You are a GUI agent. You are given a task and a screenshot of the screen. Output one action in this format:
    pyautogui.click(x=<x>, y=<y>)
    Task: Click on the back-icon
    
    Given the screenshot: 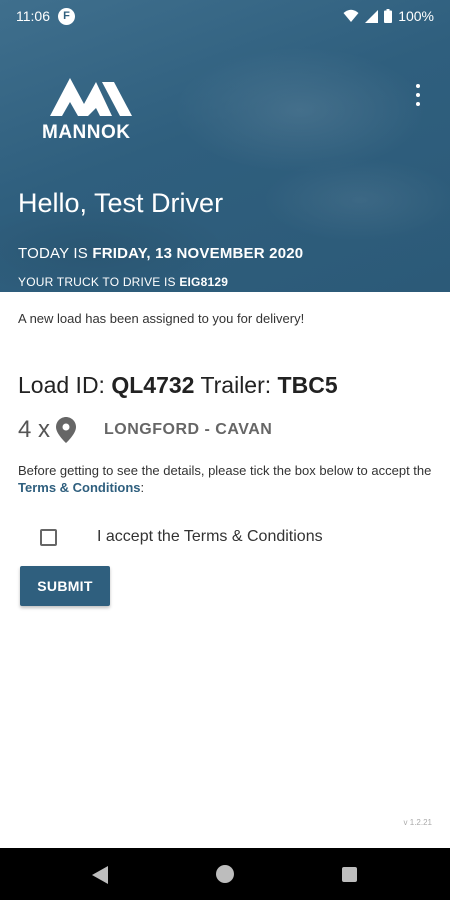 What is the action you would take?
    pyautogui.click(x=100, y=875)
    